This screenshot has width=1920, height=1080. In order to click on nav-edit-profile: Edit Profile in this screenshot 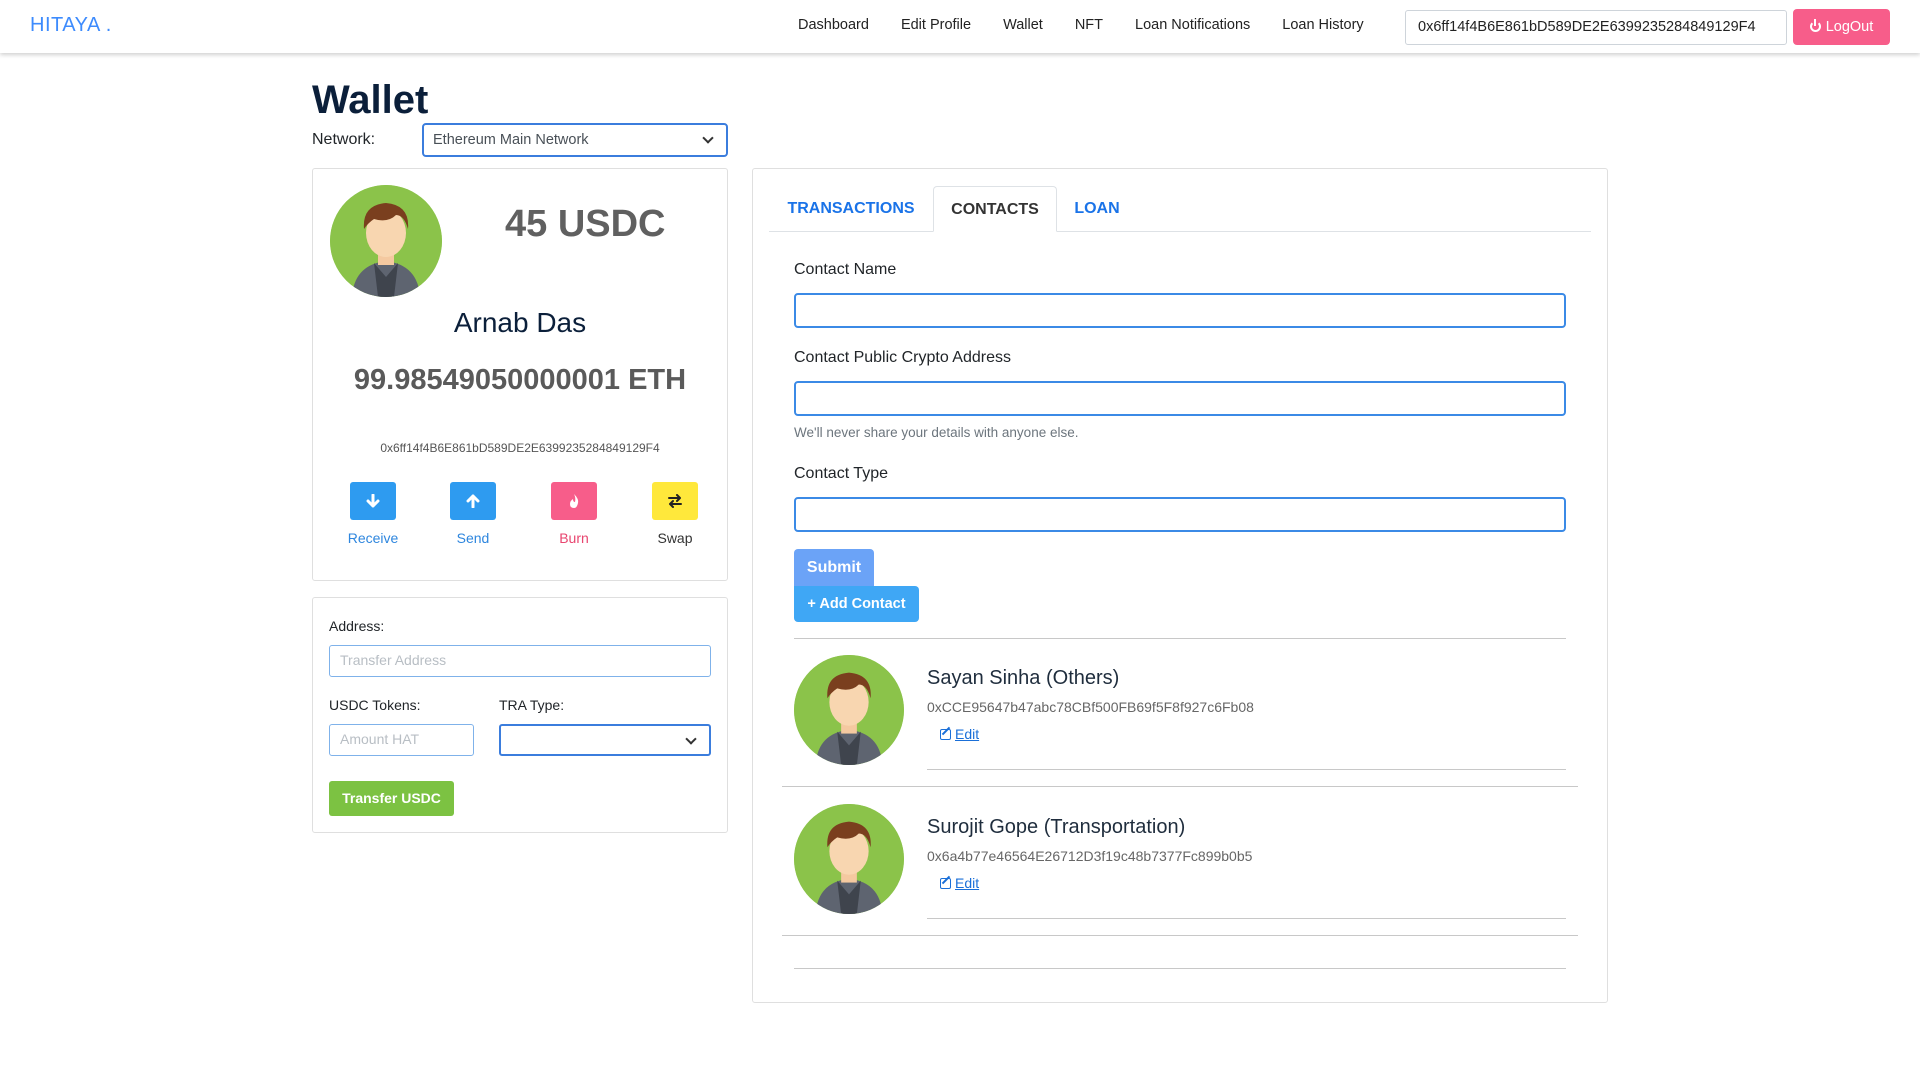, I will do `click(936, 25)`.